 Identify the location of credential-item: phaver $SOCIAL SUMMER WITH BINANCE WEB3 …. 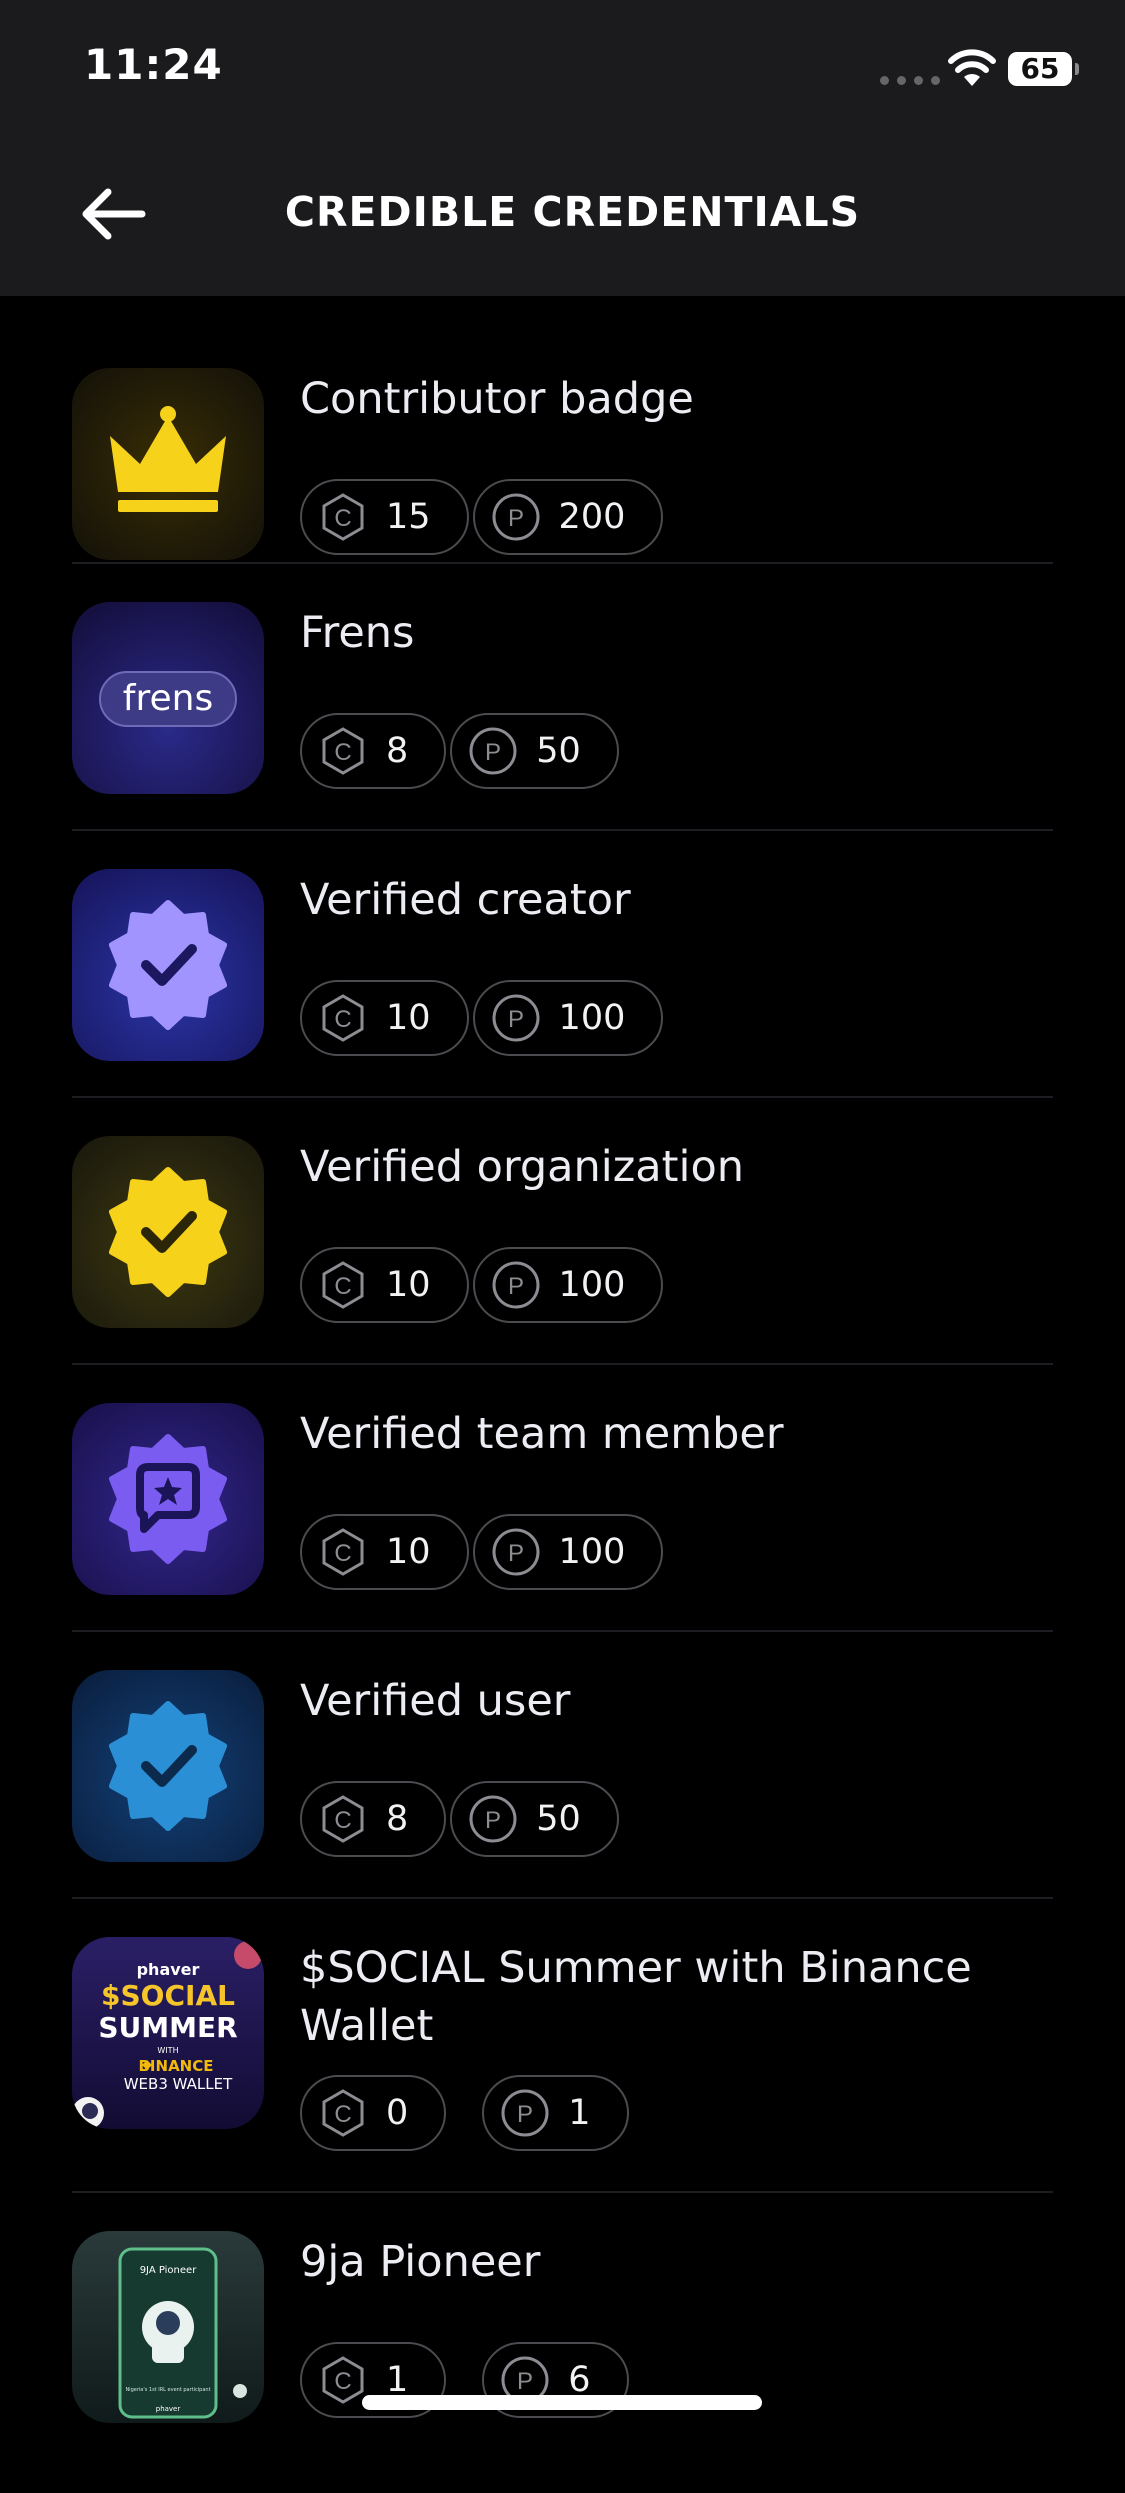
(562, 2046).